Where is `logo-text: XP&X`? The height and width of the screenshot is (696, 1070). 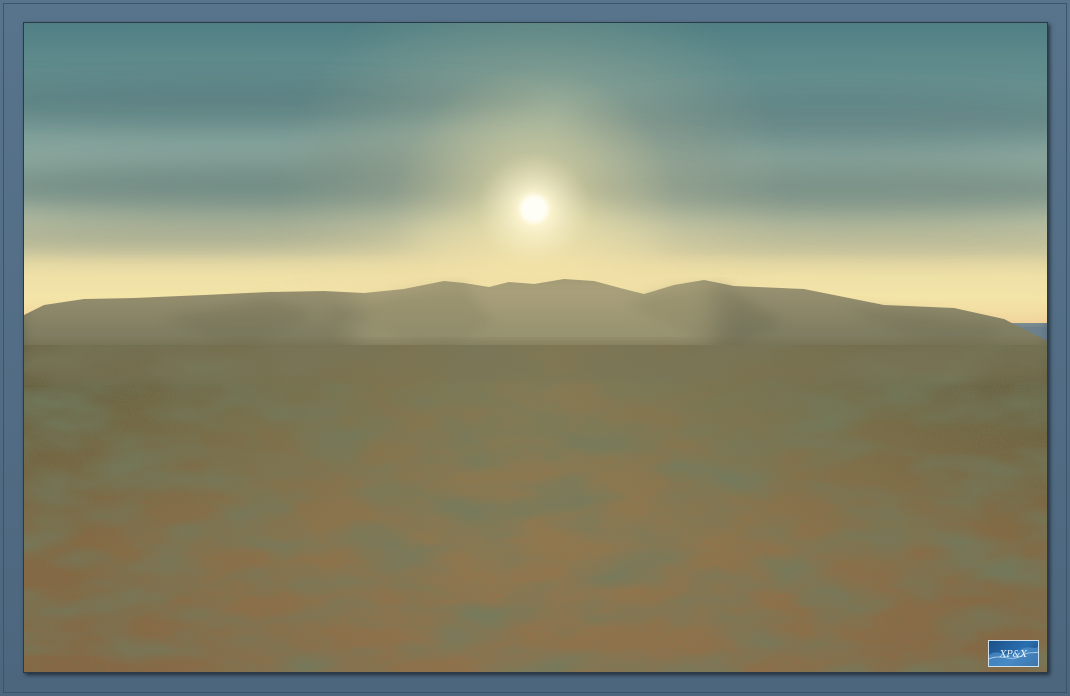 logo-text: XP&X is located at coordinates (1013, 655).